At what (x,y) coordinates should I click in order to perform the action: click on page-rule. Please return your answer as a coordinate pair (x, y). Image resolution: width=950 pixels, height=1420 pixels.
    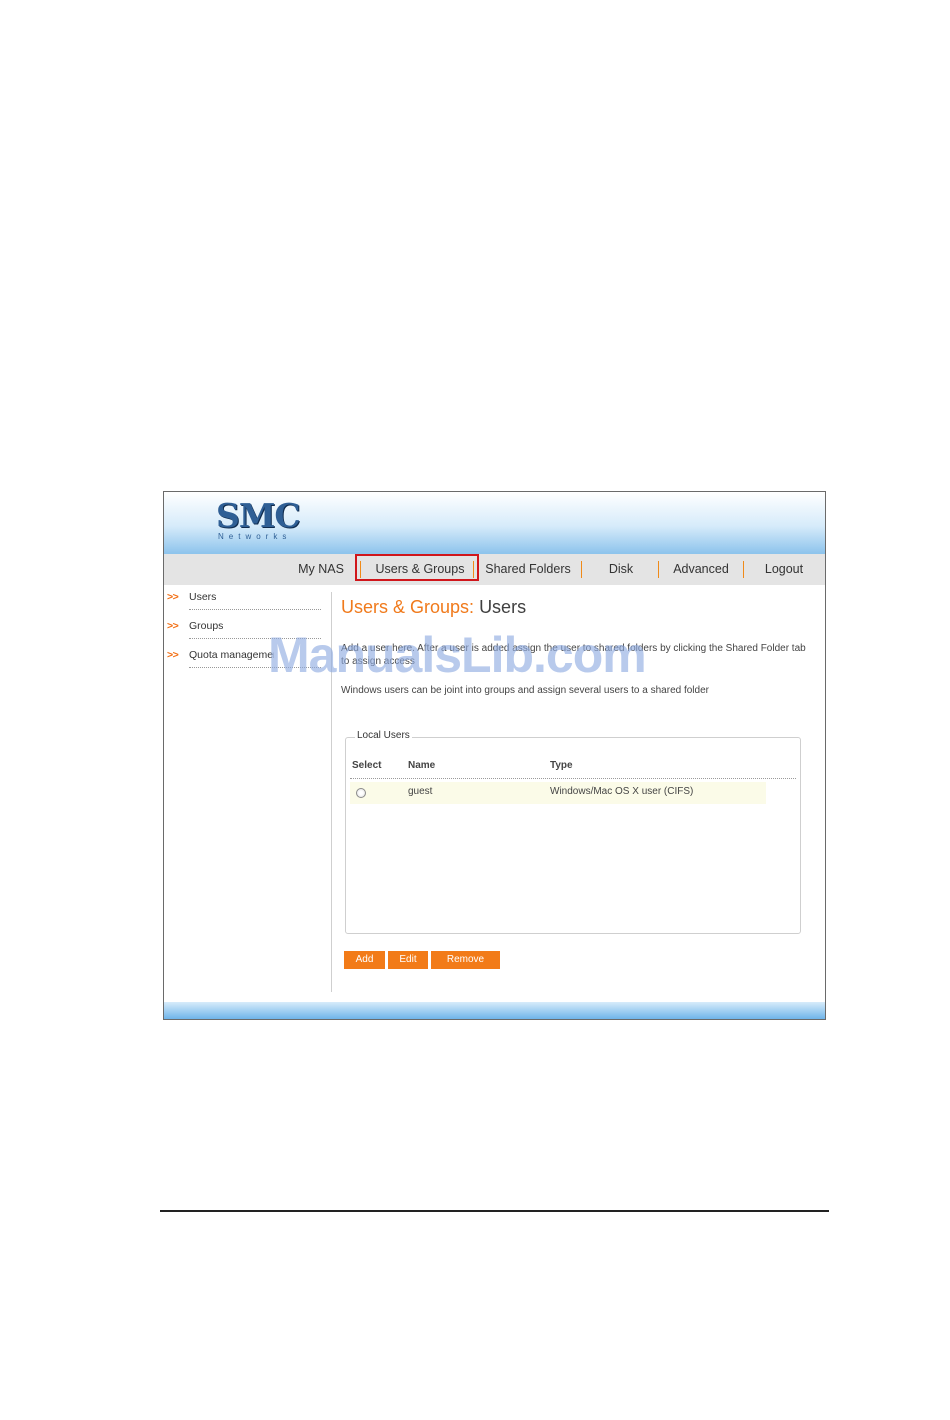
    Looking at the image, I should click on (494, 1211).